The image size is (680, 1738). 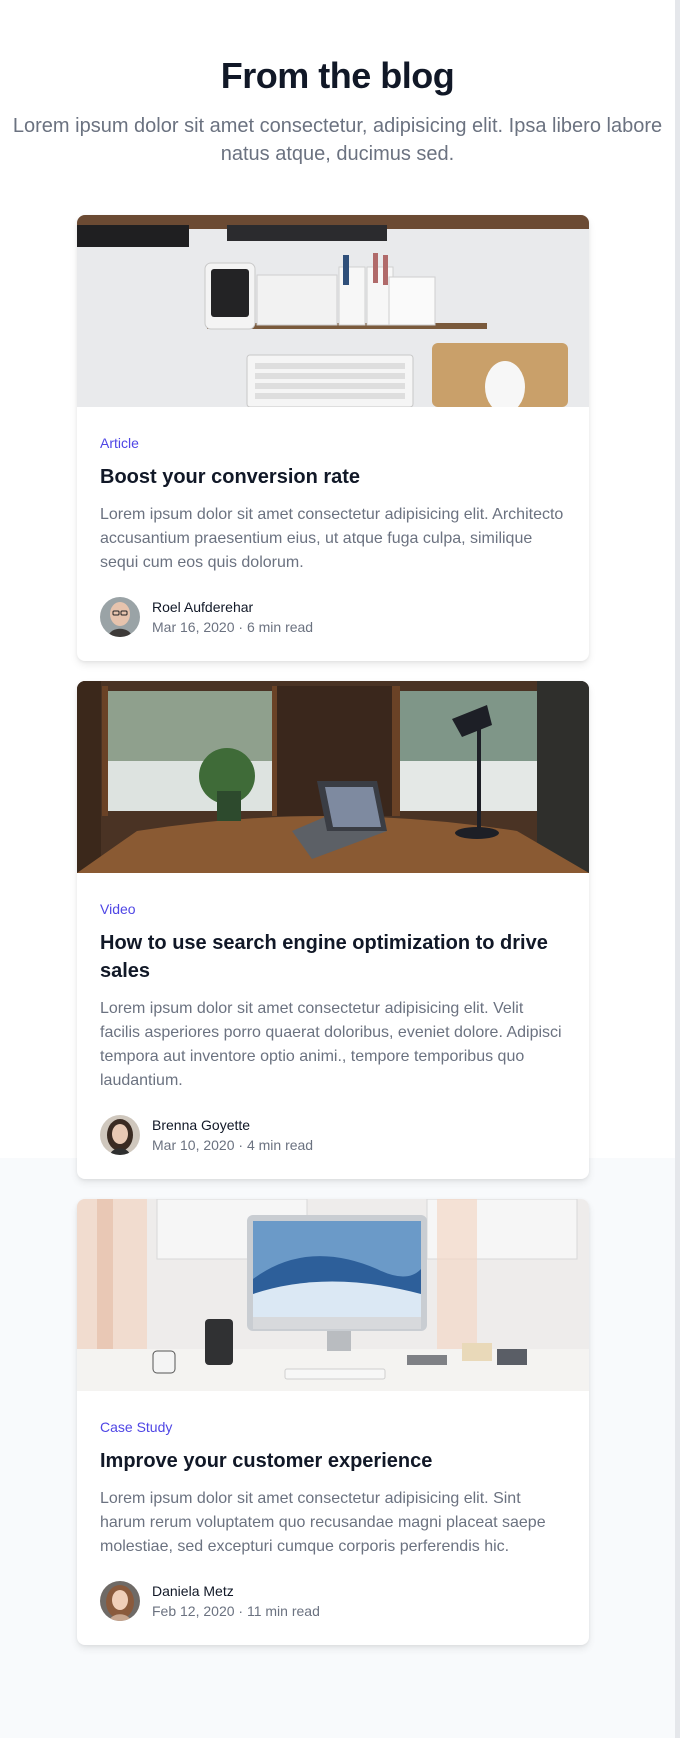 I want to click on read-time: 6 min read, so click(x=280, y=627).